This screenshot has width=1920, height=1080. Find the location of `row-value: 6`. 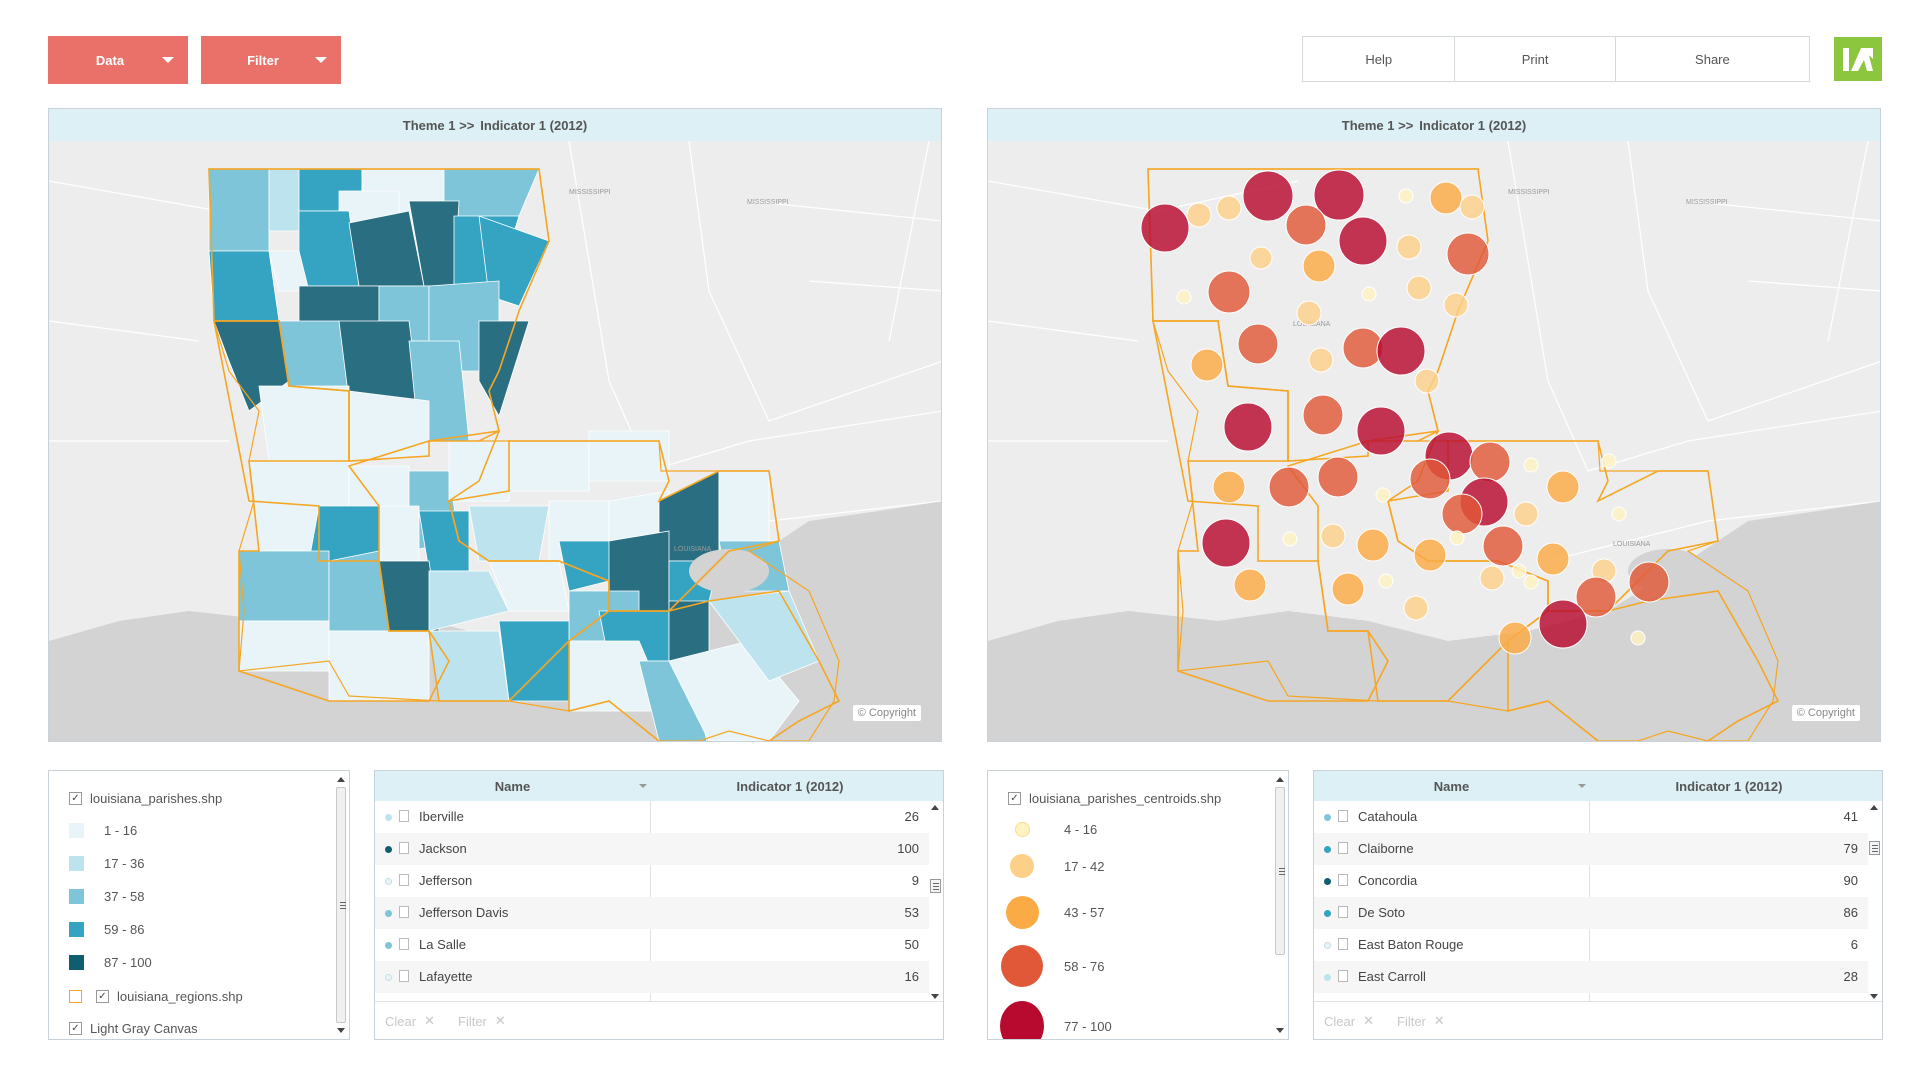

row-value: 6 is located at coordinates (1854, 944).